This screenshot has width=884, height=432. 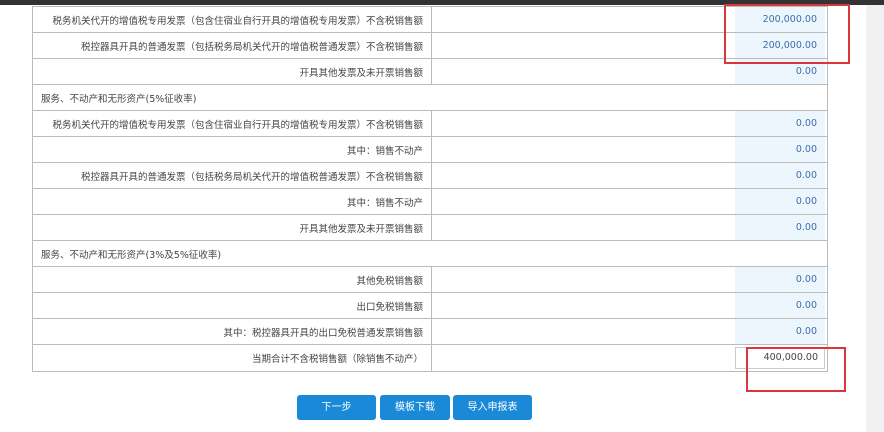 I want to click on table-row: 出口免税销售额 0.00, so click(x=430, y=305).